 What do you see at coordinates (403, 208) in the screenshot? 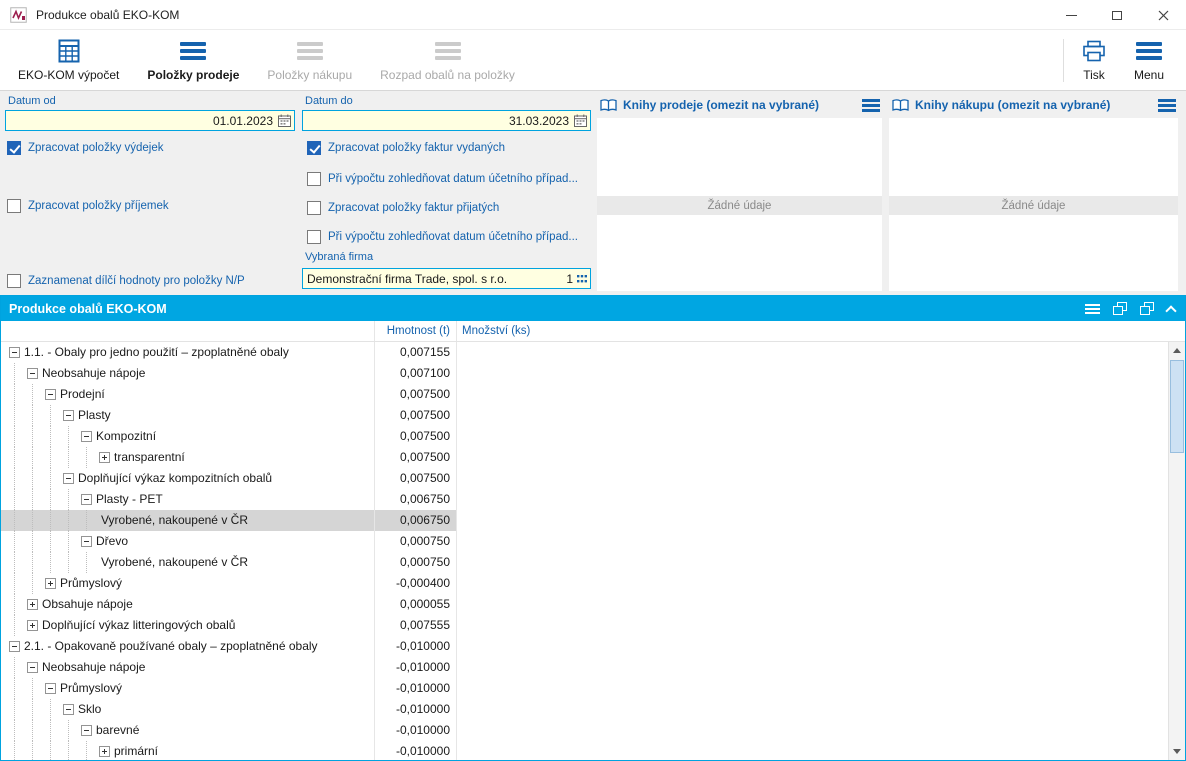
I see `filter-checkbox-row: Zpracovat položky faktur přijatých` at bounding box center [403, 208].